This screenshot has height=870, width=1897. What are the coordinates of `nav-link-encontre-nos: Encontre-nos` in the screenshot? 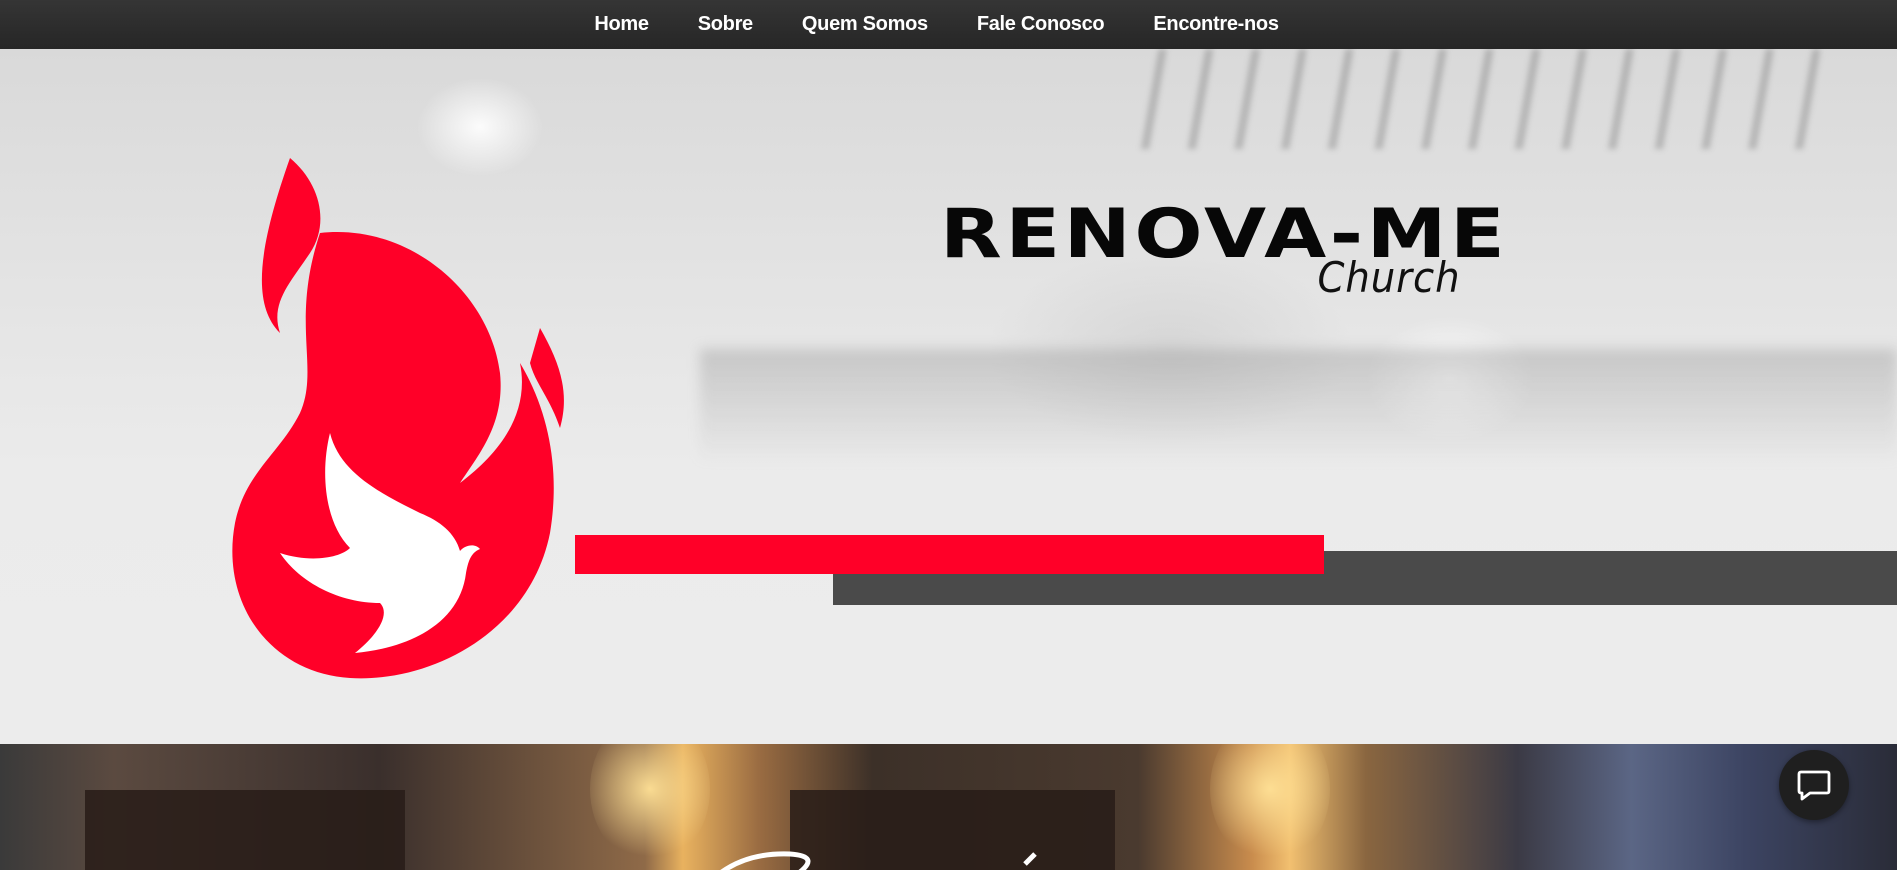 It's located at (1216, 24).